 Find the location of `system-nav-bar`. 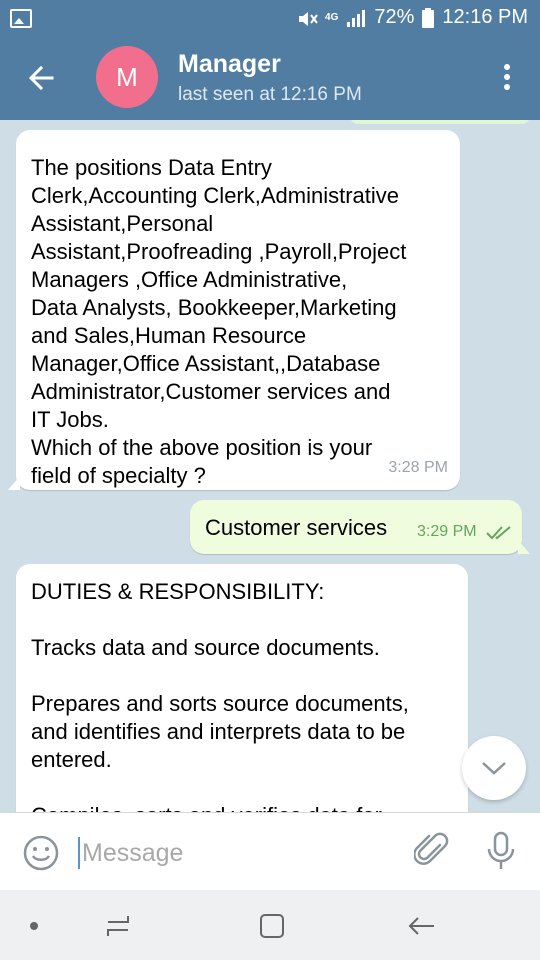

system-nav-bar is located at coordinates (270, 925).